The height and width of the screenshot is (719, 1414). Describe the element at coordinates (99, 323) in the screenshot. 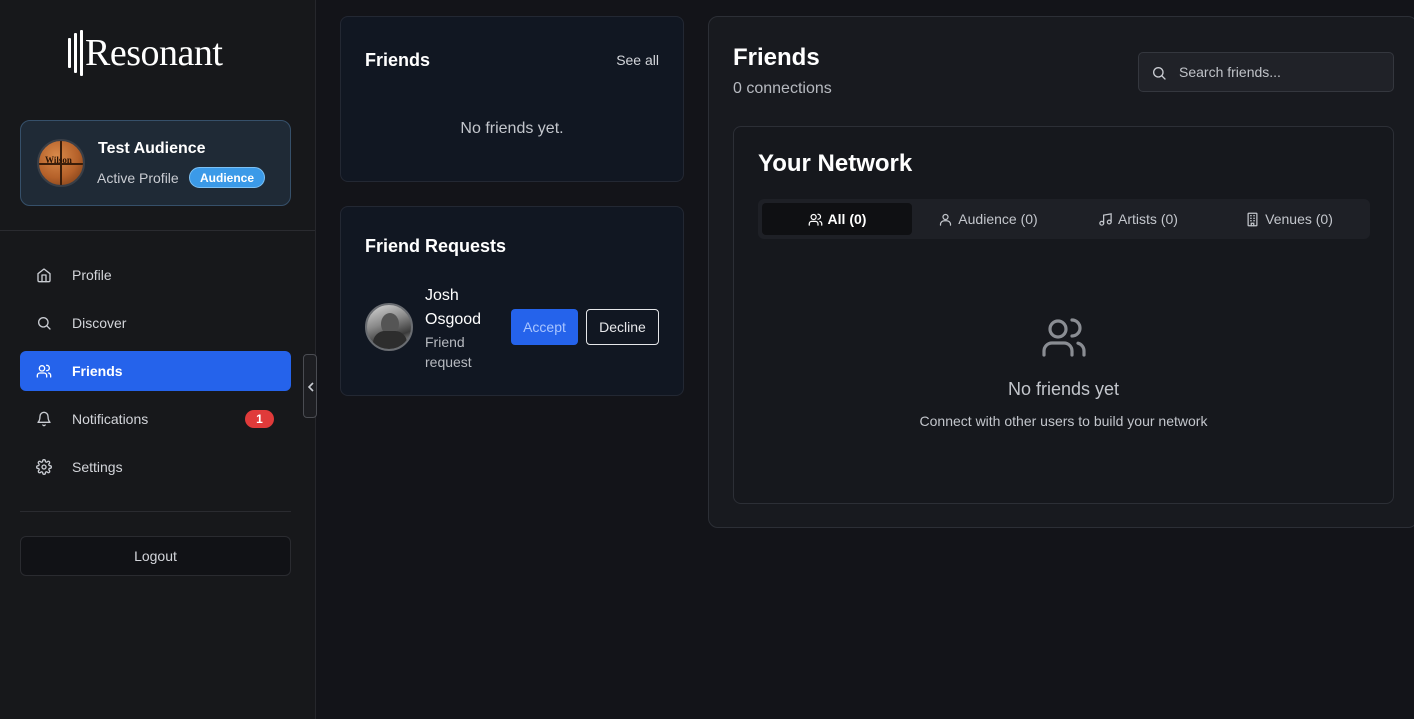

I see `sidebar-item-label: Discover` at that location.